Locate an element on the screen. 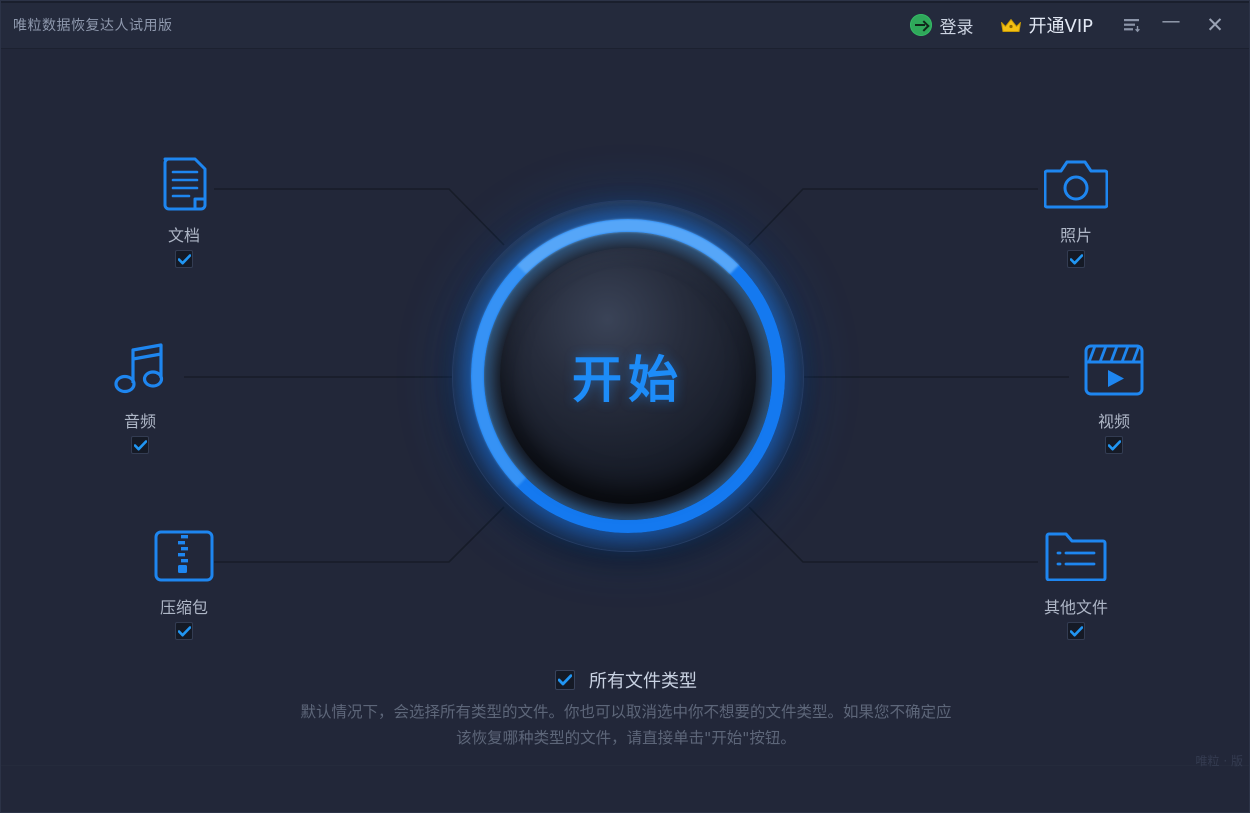 The width and height of the screenshot is (1250, 813). file-type-label: 压缩包 is located at coordinates (183, 607).